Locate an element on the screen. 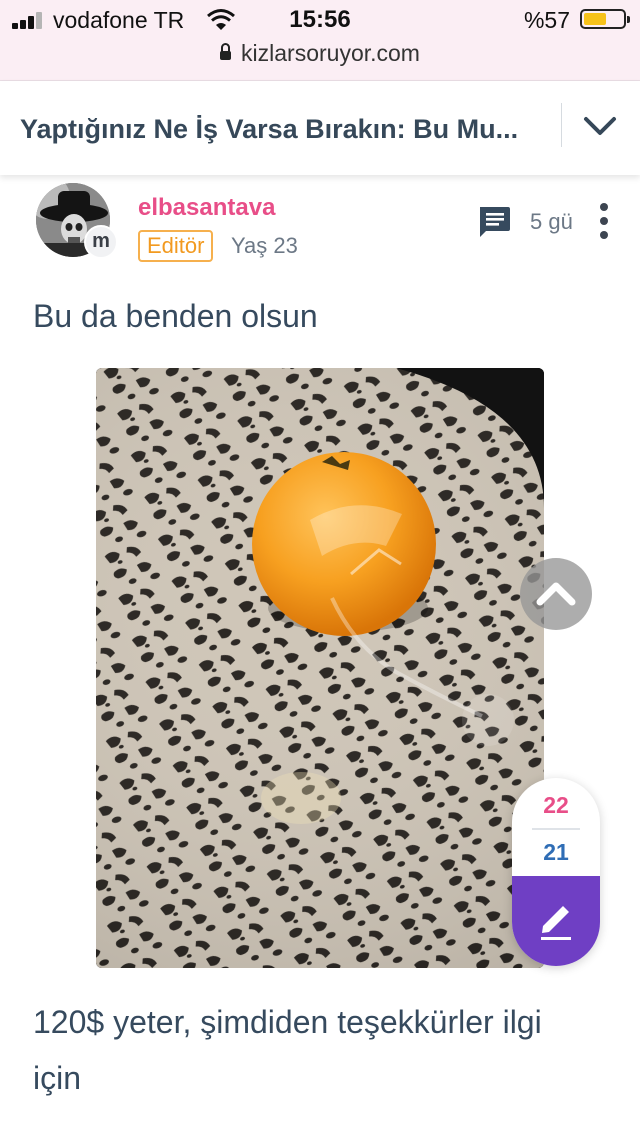 The height and width of the screenshot is (1136, 640). status-bar: vodafone TR 15:56 %57 kizlarsoruyor.com is located at coordinates (320, 40).